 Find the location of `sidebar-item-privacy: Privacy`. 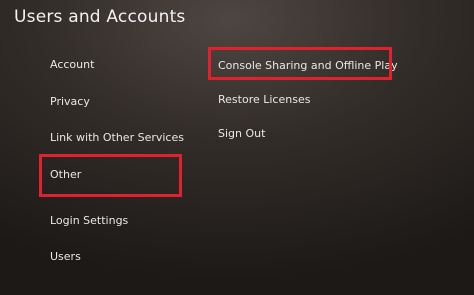

sidebar-item-privacy: Privacy is located at coordinates (70, 102).